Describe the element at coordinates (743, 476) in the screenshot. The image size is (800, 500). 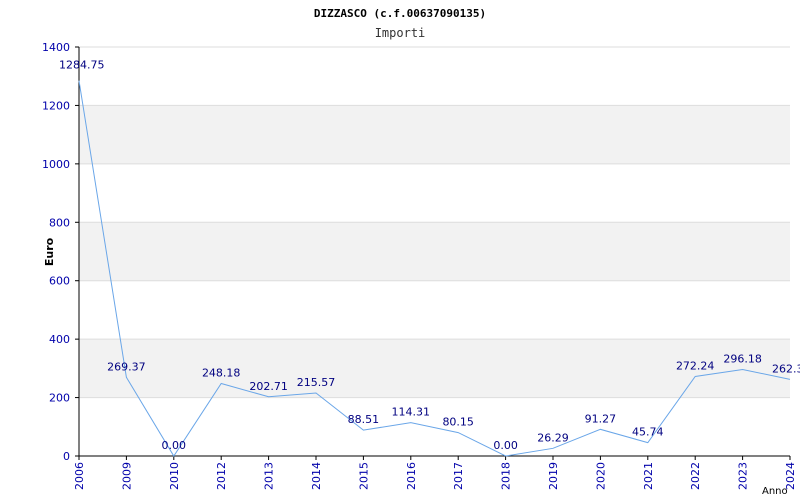
I see `x-tick-label: 2023` at that location.